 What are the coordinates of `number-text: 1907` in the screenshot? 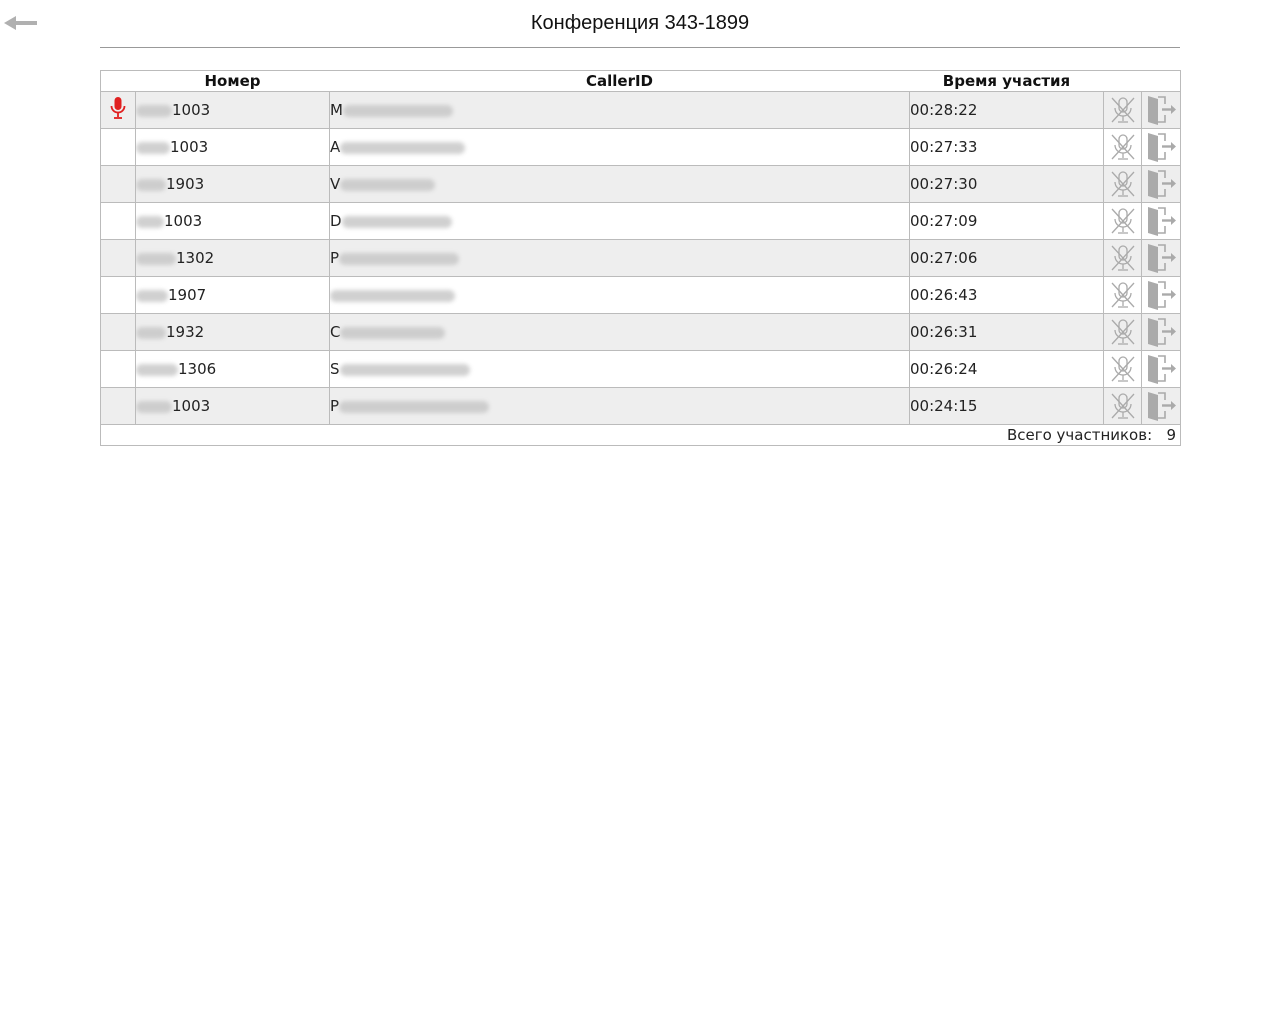 It's located at (187, 295).